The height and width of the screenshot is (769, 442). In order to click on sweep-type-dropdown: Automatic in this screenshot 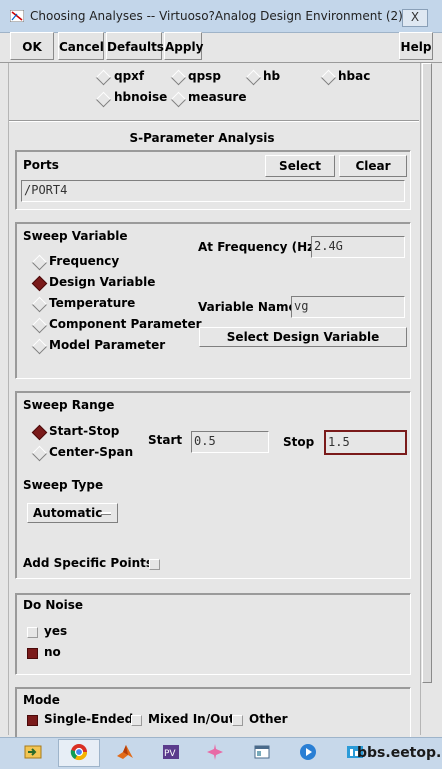, I will do `click(72, 513)`.